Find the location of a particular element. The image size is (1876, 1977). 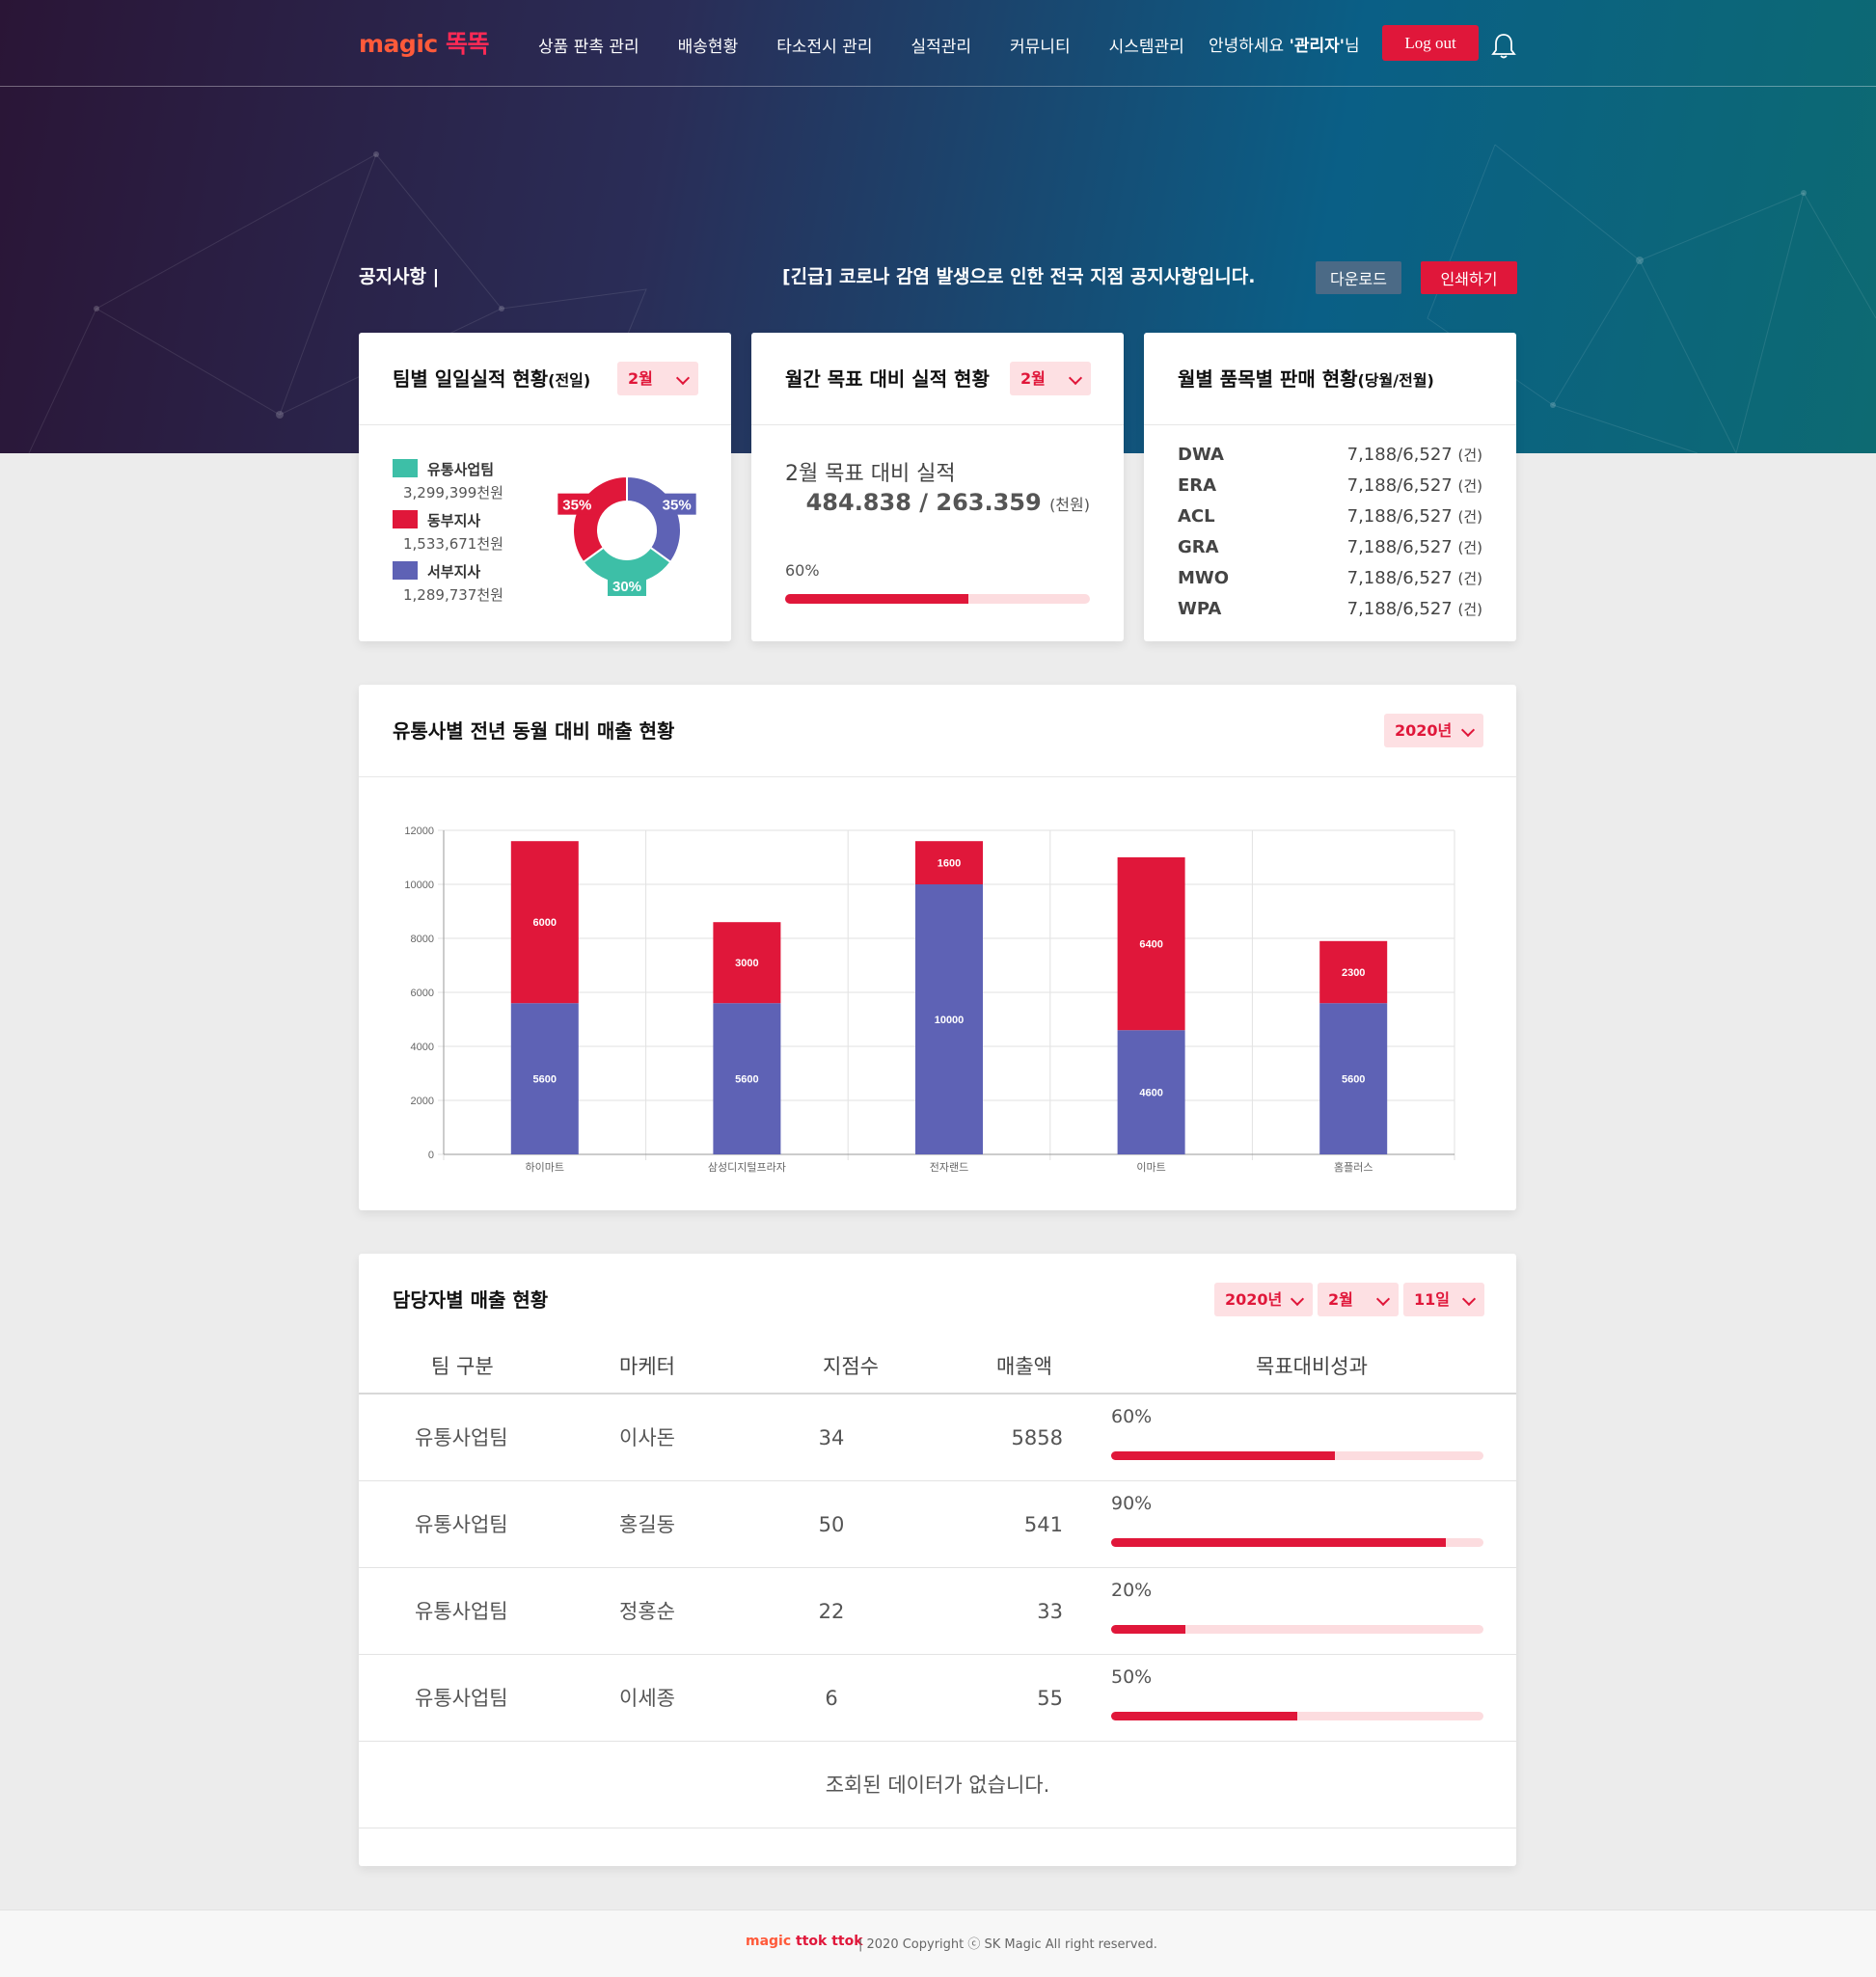

menu-system: 시스템관리 is located at coordinates (1146, 45).